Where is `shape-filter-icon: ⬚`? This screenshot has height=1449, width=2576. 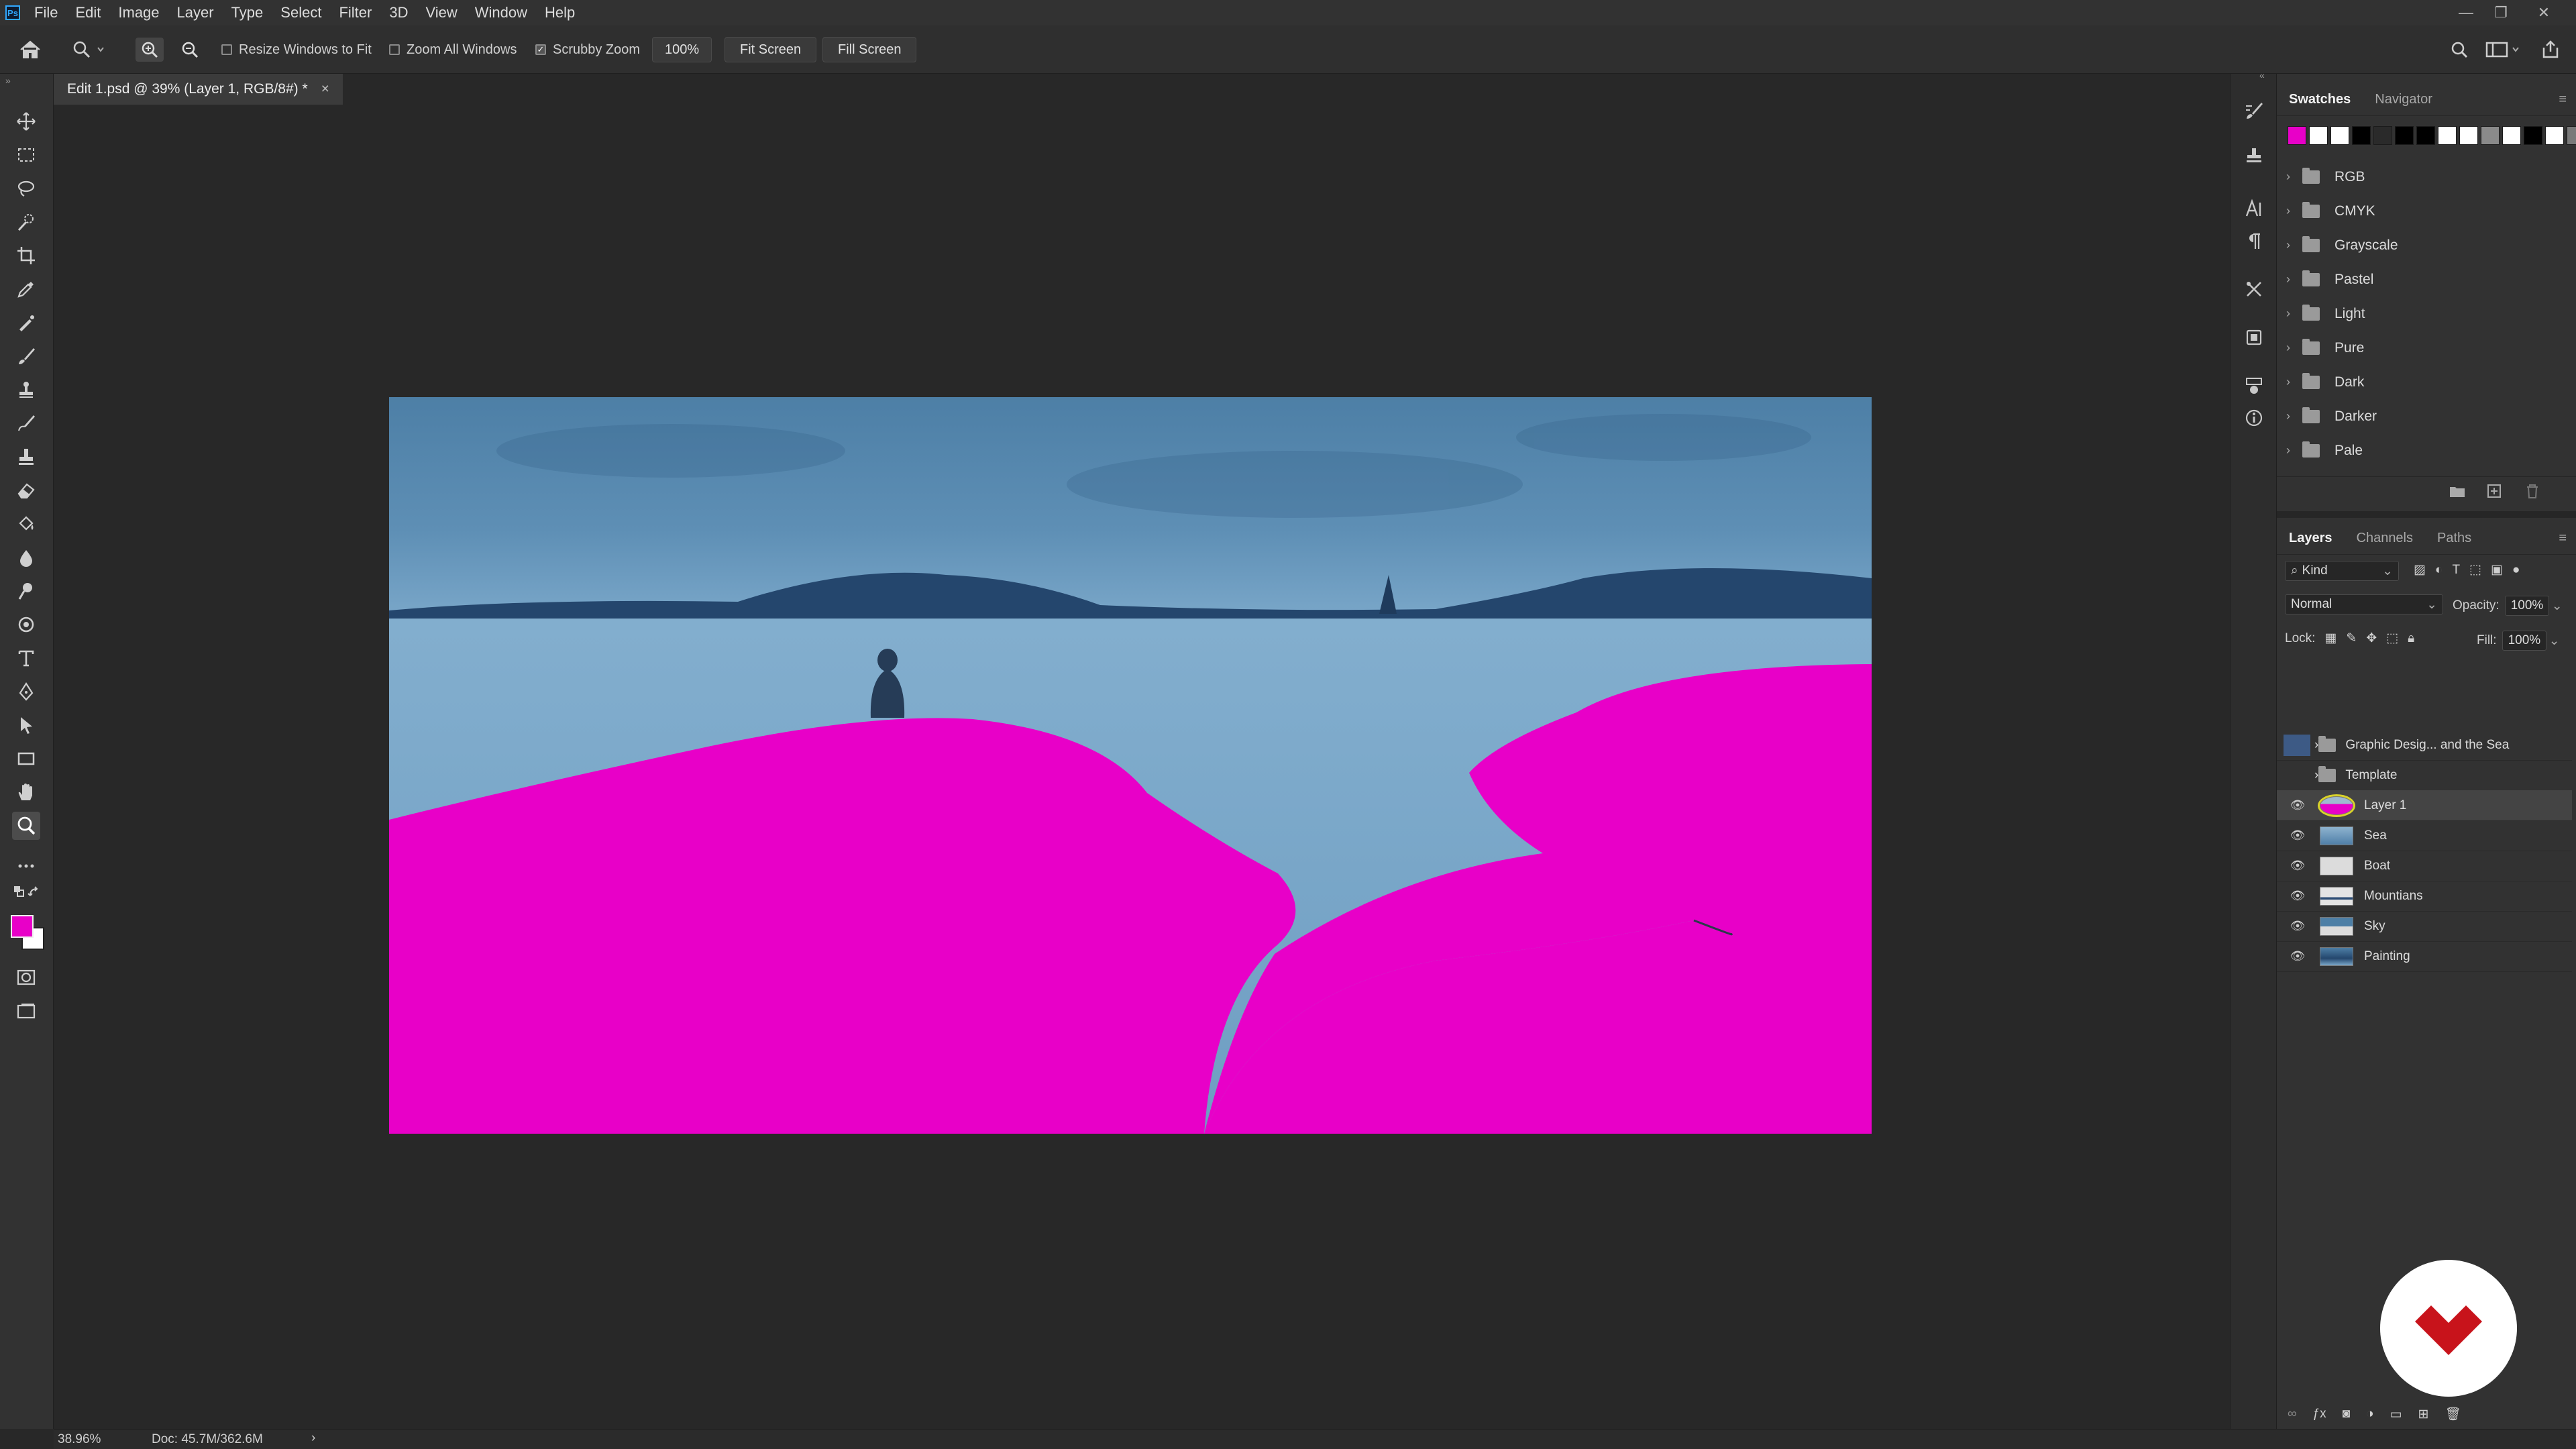 shape-filter-icon: ⬚ is located at coordinates (2475, 570).